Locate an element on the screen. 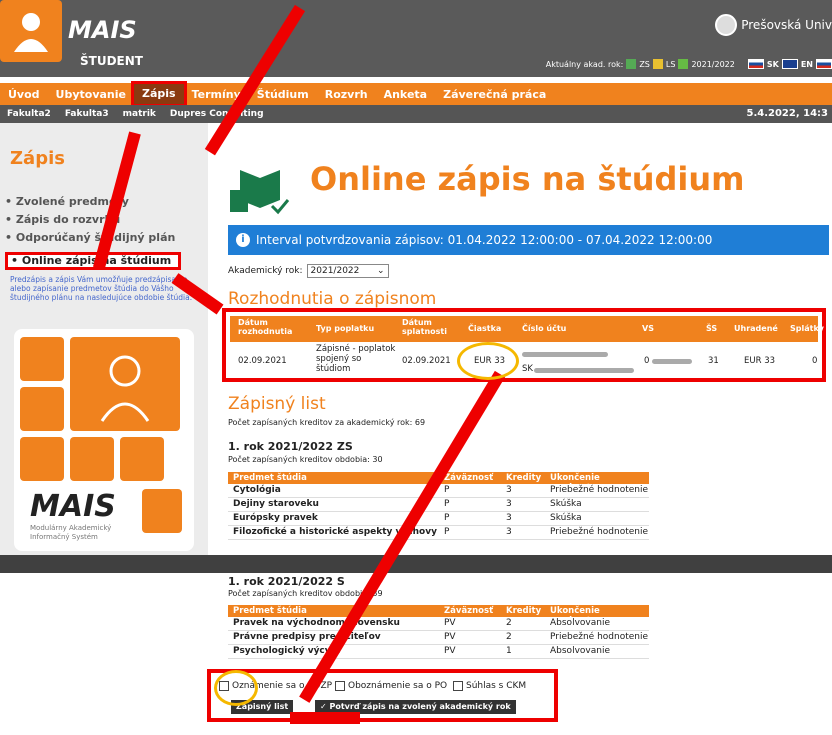 The image size is (832, 735). university-seal-icon is located at coordinates (726, 25).